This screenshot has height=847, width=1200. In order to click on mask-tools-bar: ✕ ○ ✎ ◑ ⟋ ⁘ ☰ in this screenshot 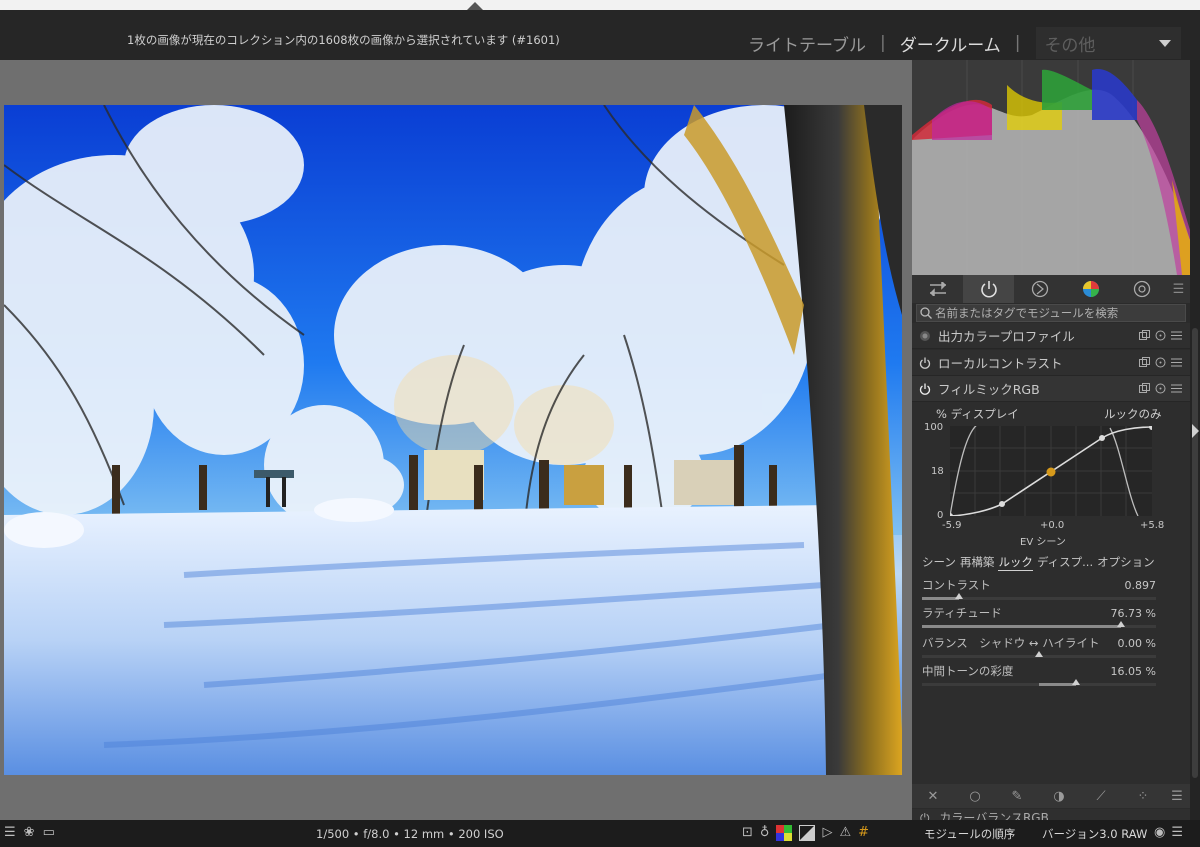, I will do `click(1051, 796)`.